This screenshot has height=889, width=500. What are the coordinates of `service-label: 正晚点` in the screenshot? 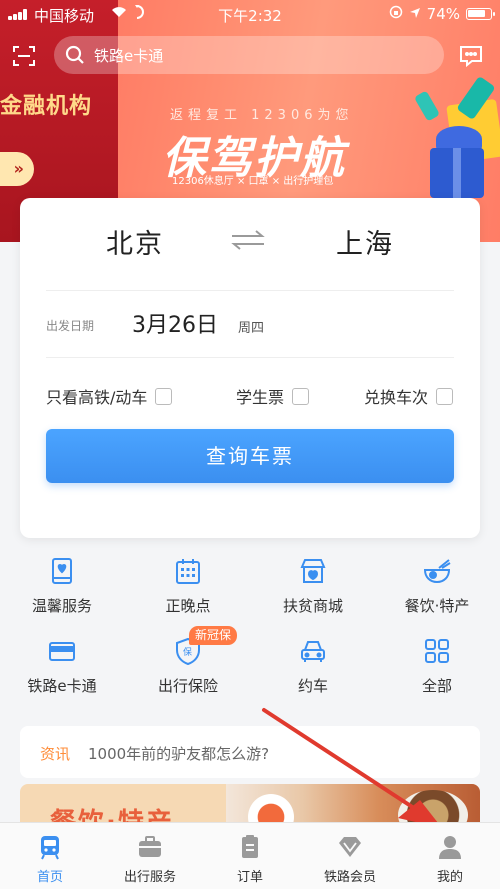 It's located at (188, 606).